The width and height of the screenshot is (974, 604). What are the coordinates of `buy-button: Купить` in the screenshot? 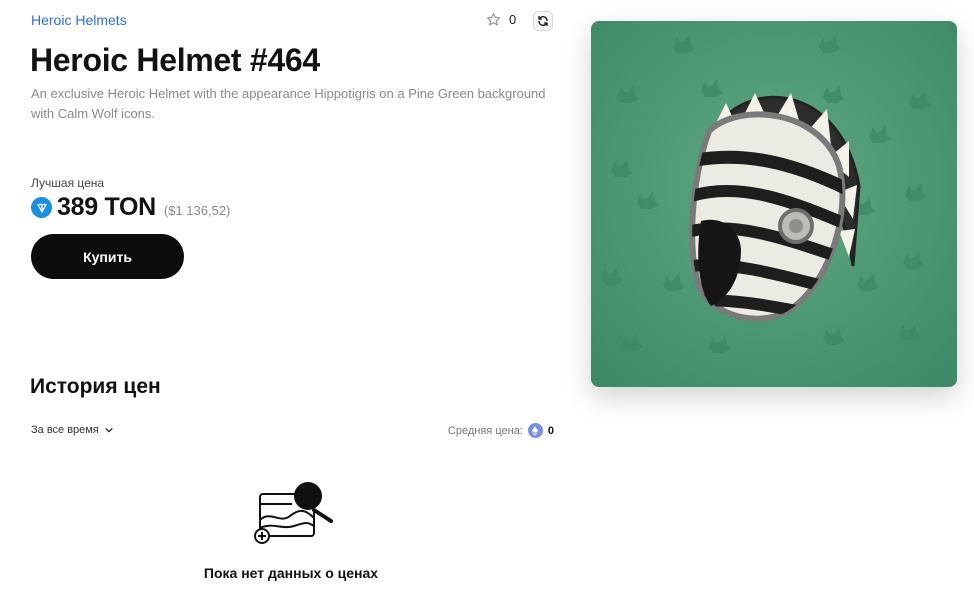 It's located at (107, 256).